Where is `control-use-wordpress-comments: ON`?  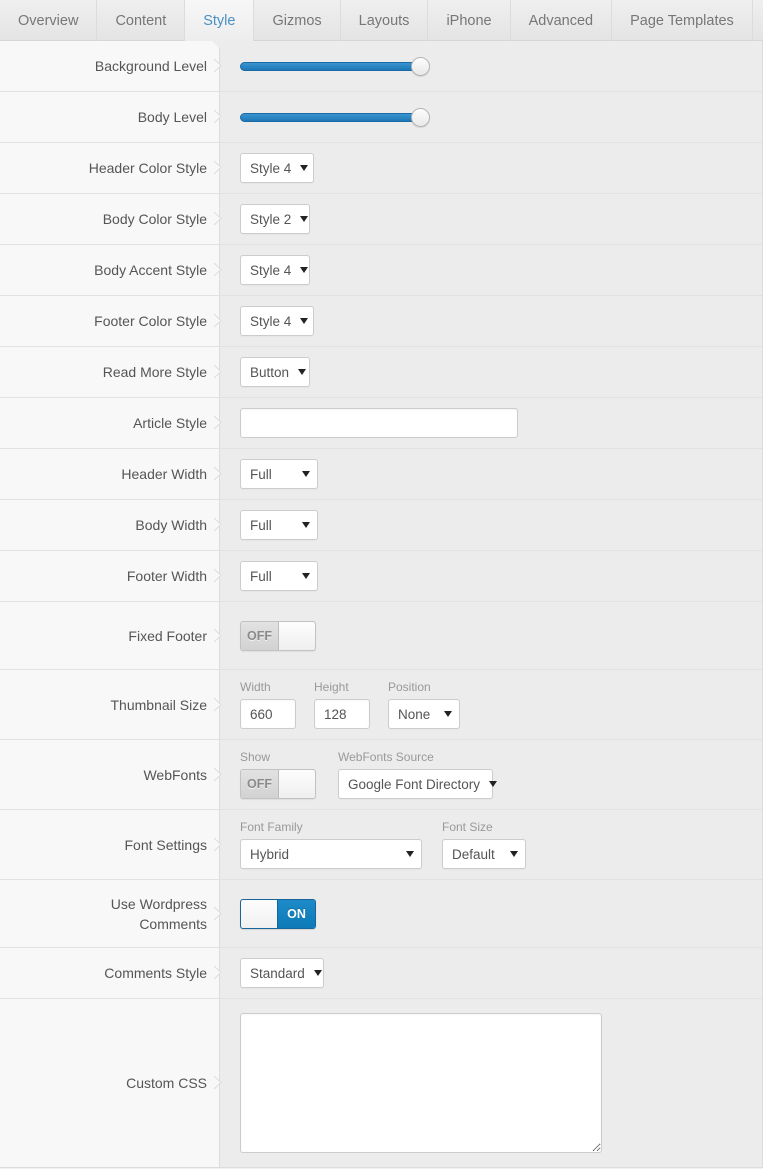 control-use-wordpress-comments: ON is located at coordinates (491, 913).